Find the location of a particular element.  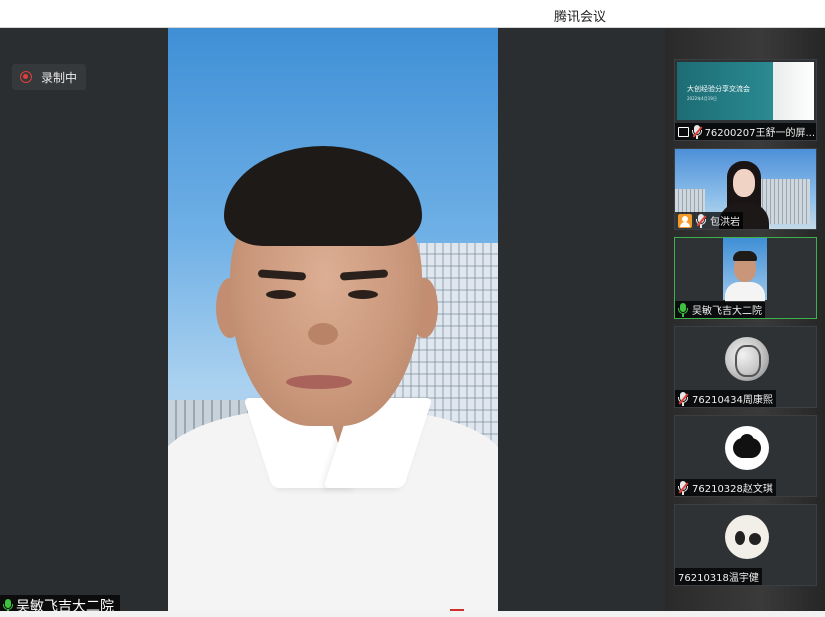

speaker-mouth is located at coordinates (319, 382).